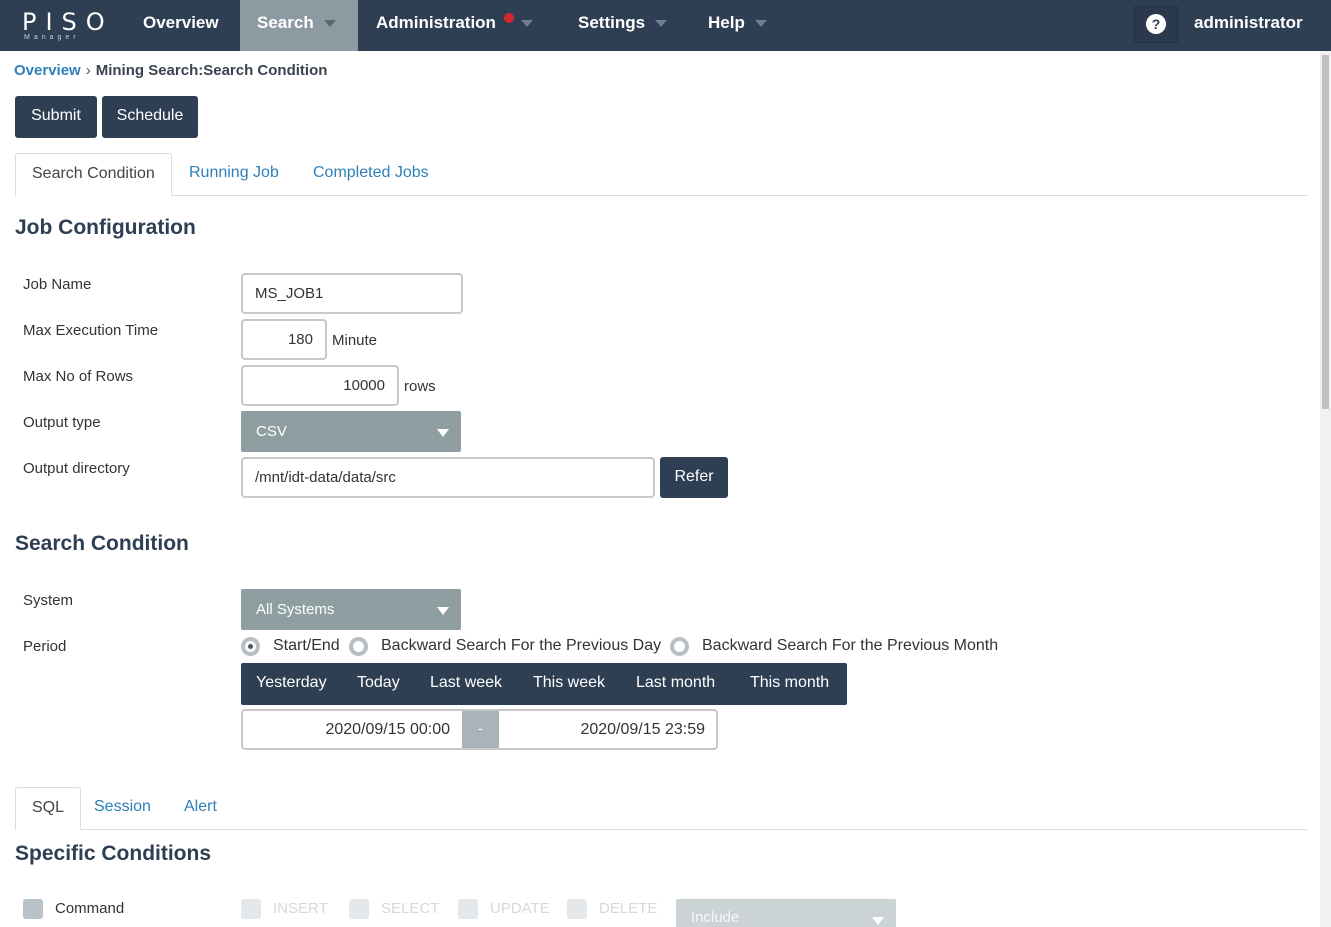 Image resolution: width=1331 pixels, height=927 pixels. What do you see at coordinates (150, 117) in the screenshot?
I see `schedule-button: Schedule` at bounding box center [150, 117].